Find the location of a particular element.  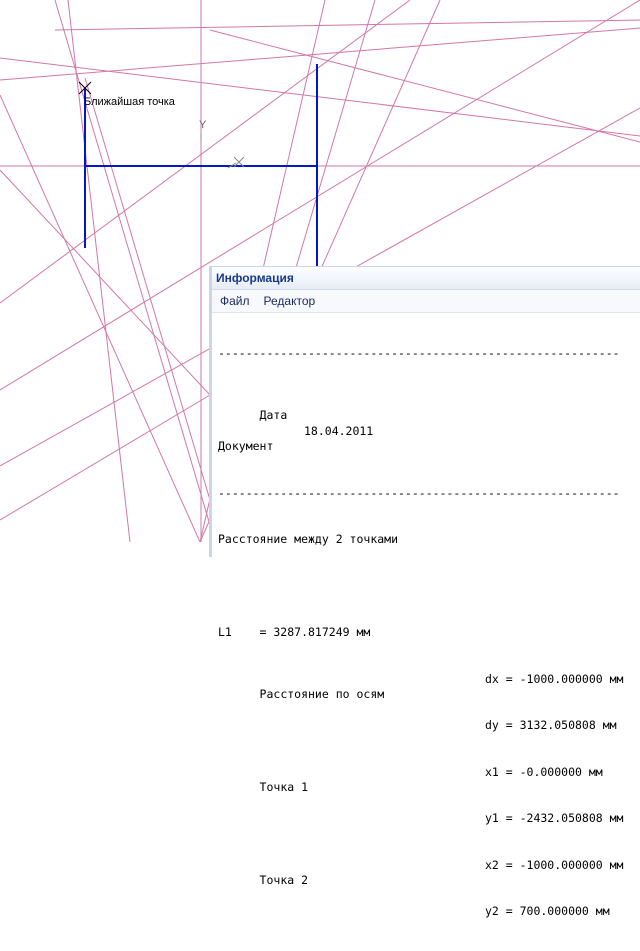

info-window-title: Информация is located at coordinates (255, 278).